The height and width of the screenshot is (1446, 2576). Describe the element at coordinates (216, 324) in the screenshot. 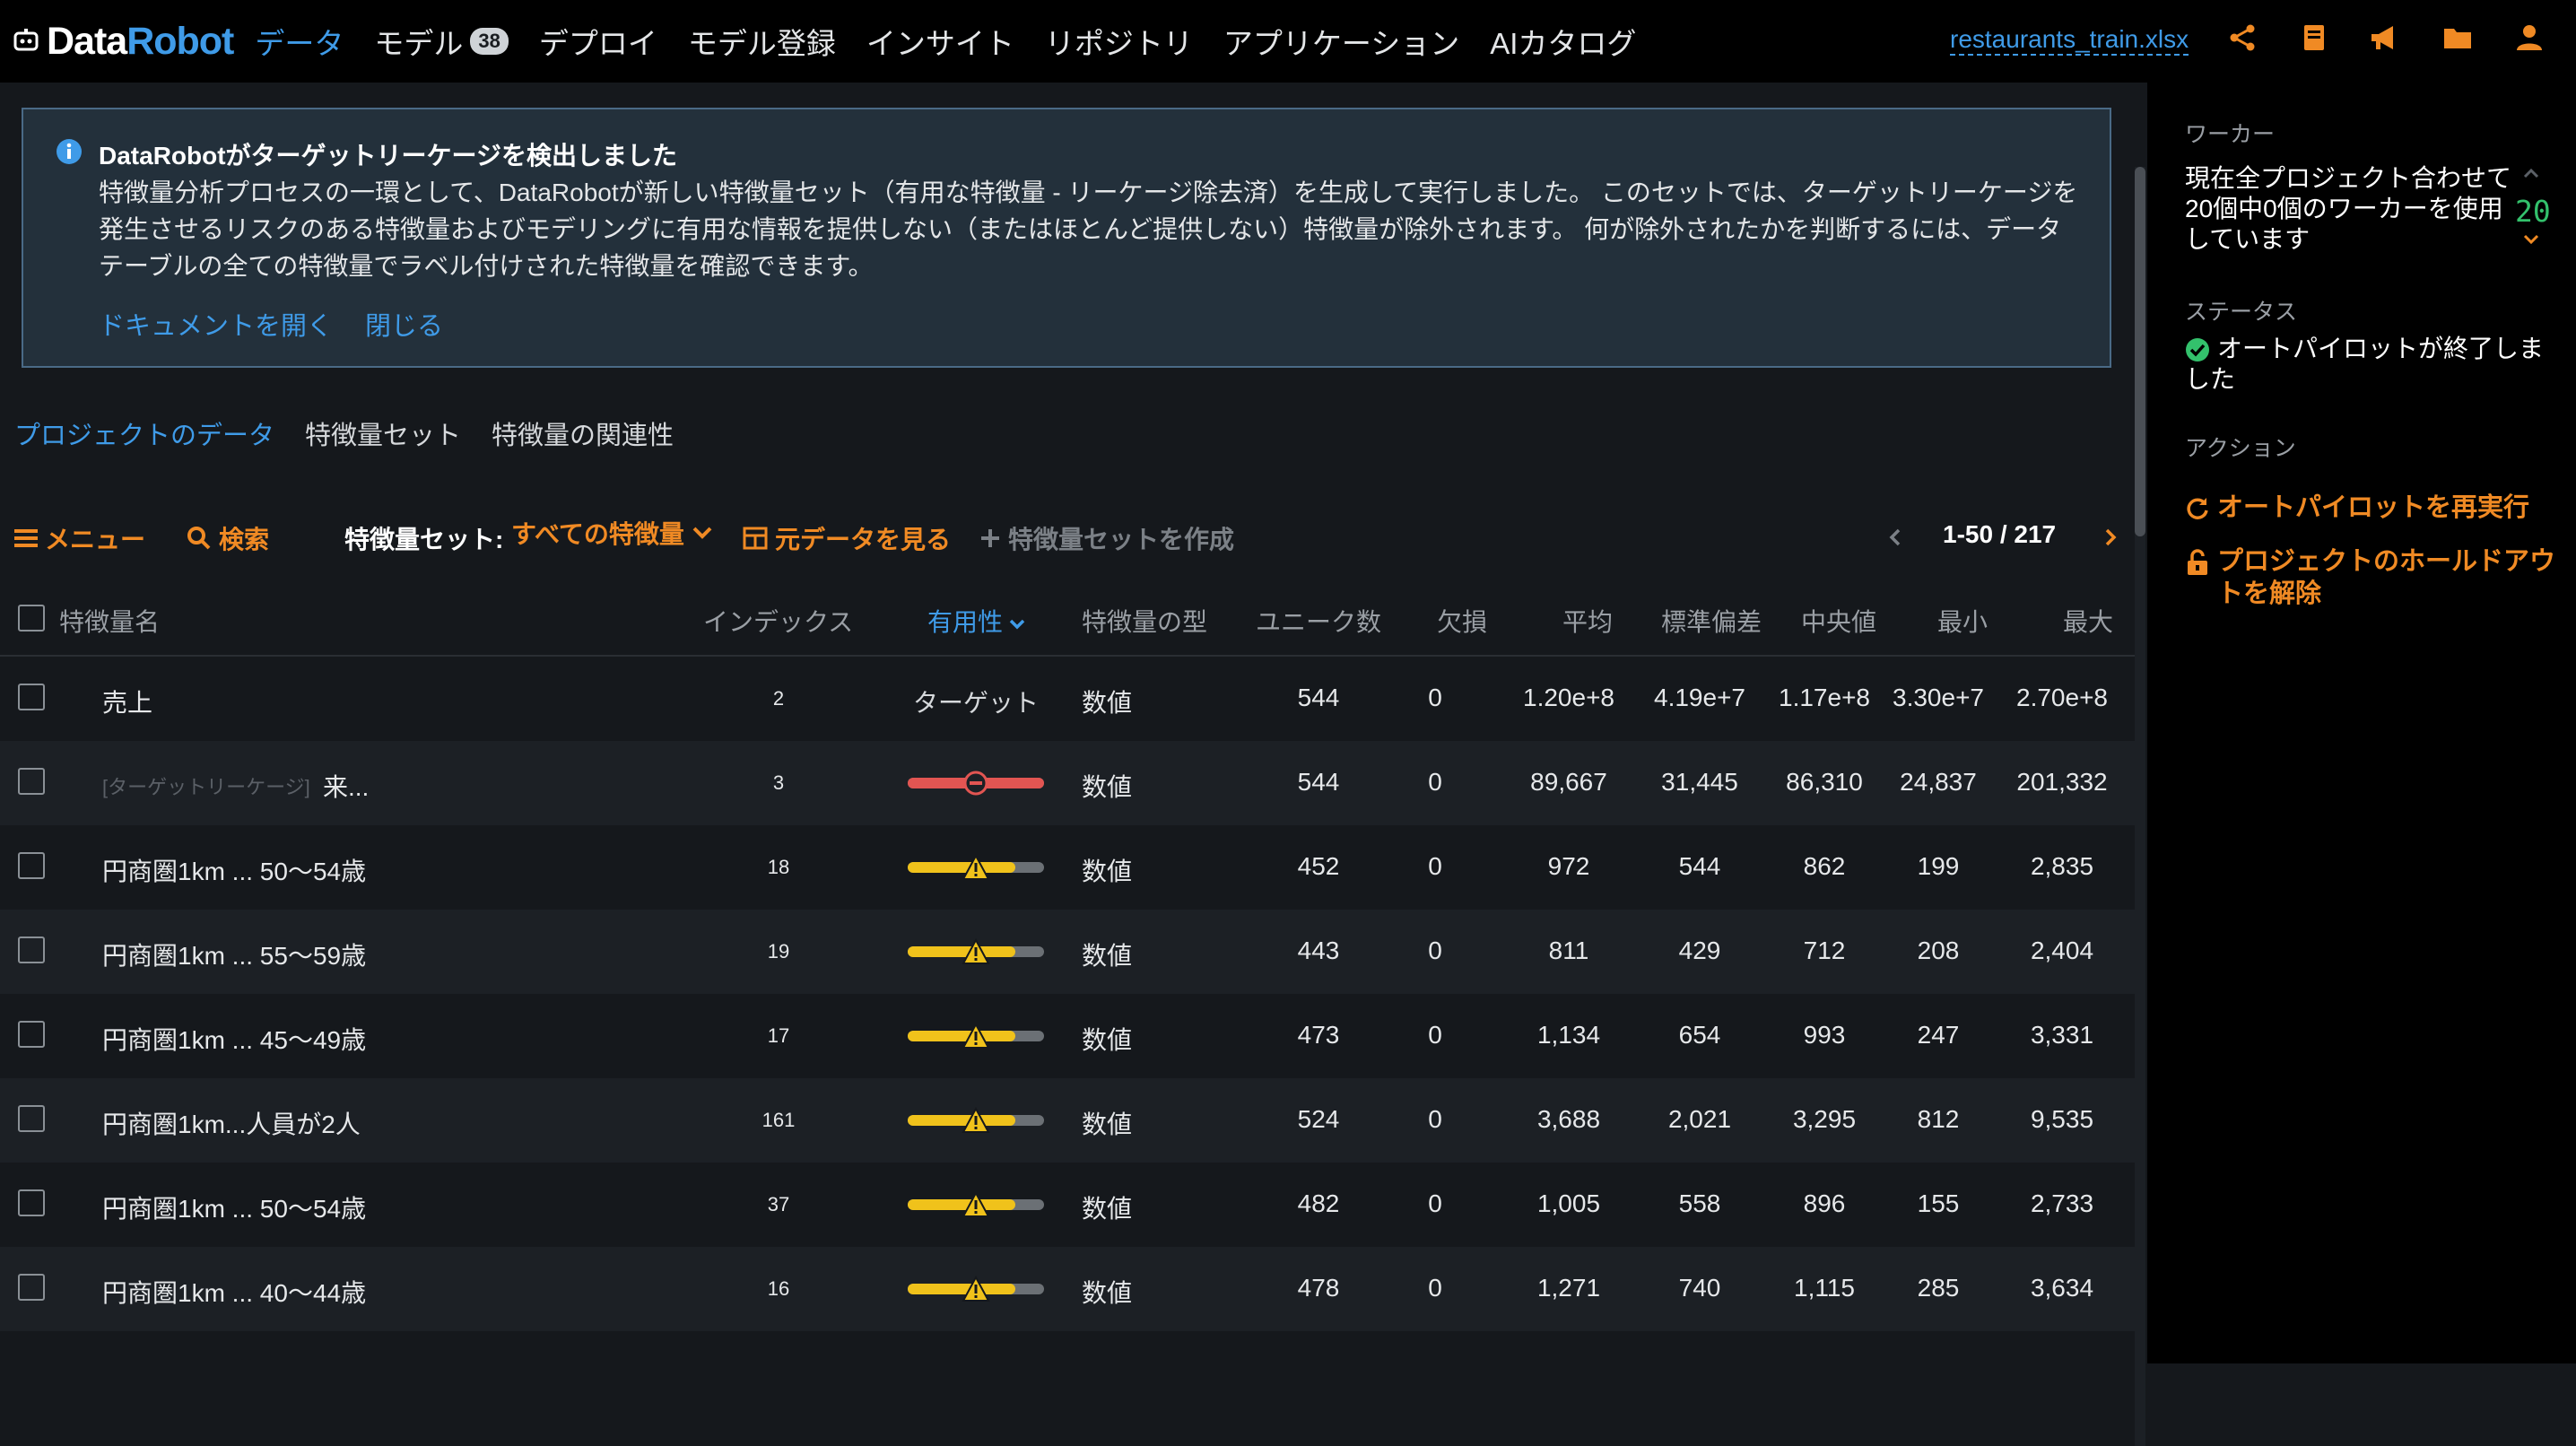

I see `open-docs-link: ドキュメントを開く` at that location.